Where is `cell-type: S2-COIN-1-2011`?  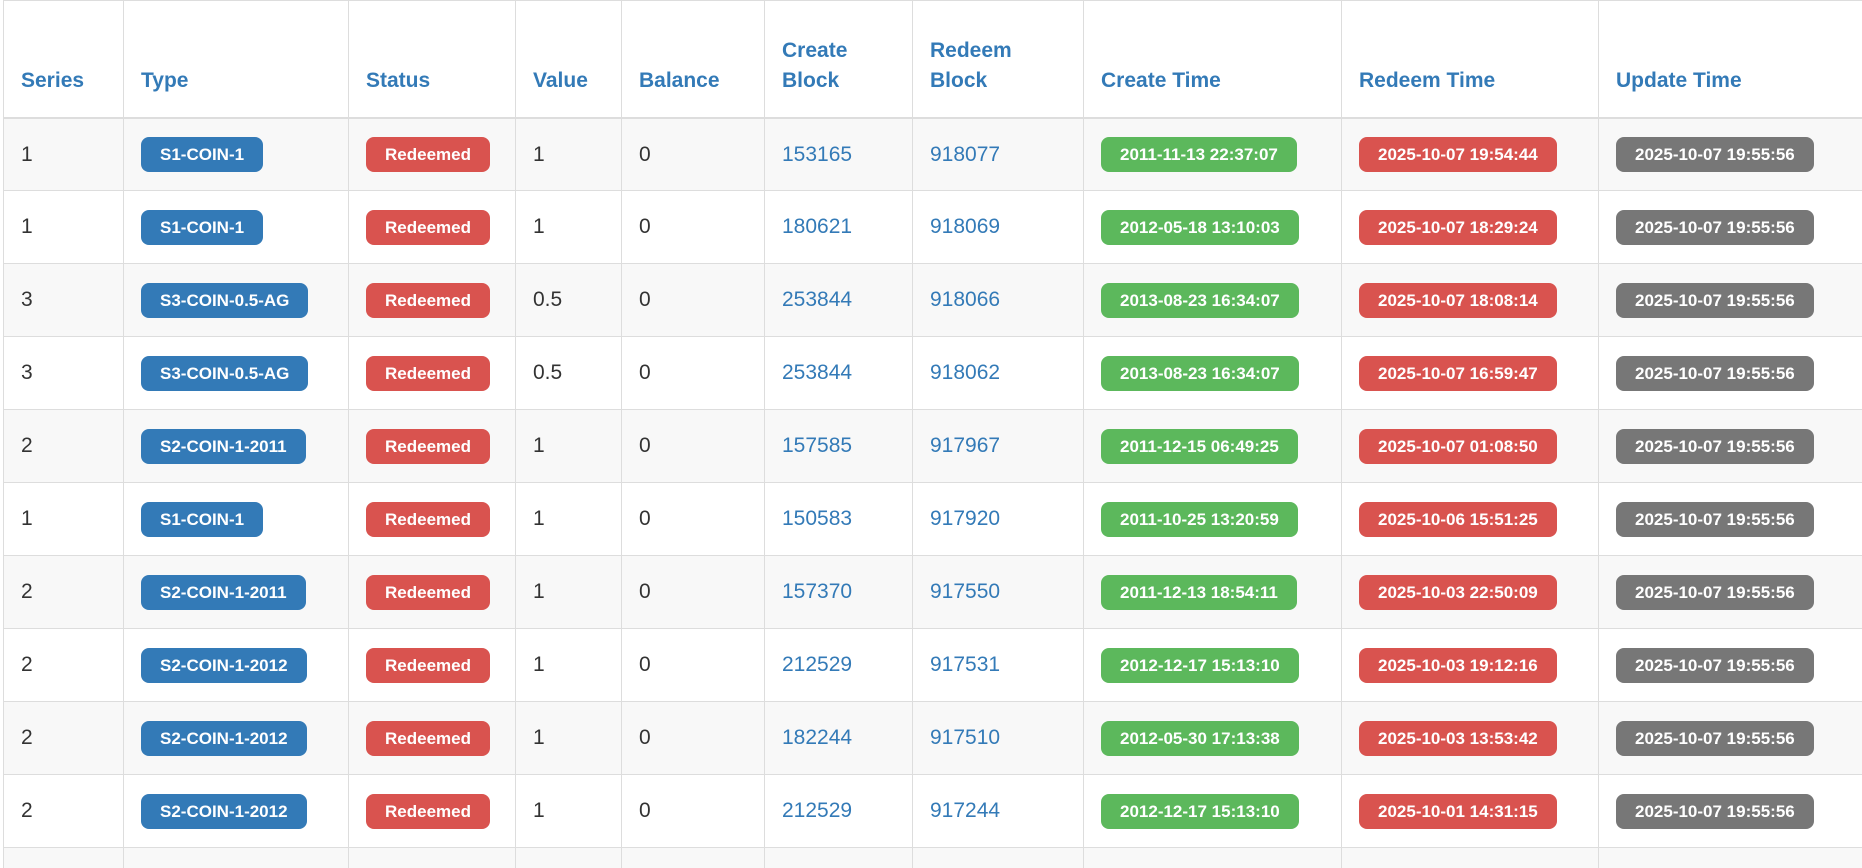
cell-type: S2-COIN-1-2011 is located at coordinates (236, 592).